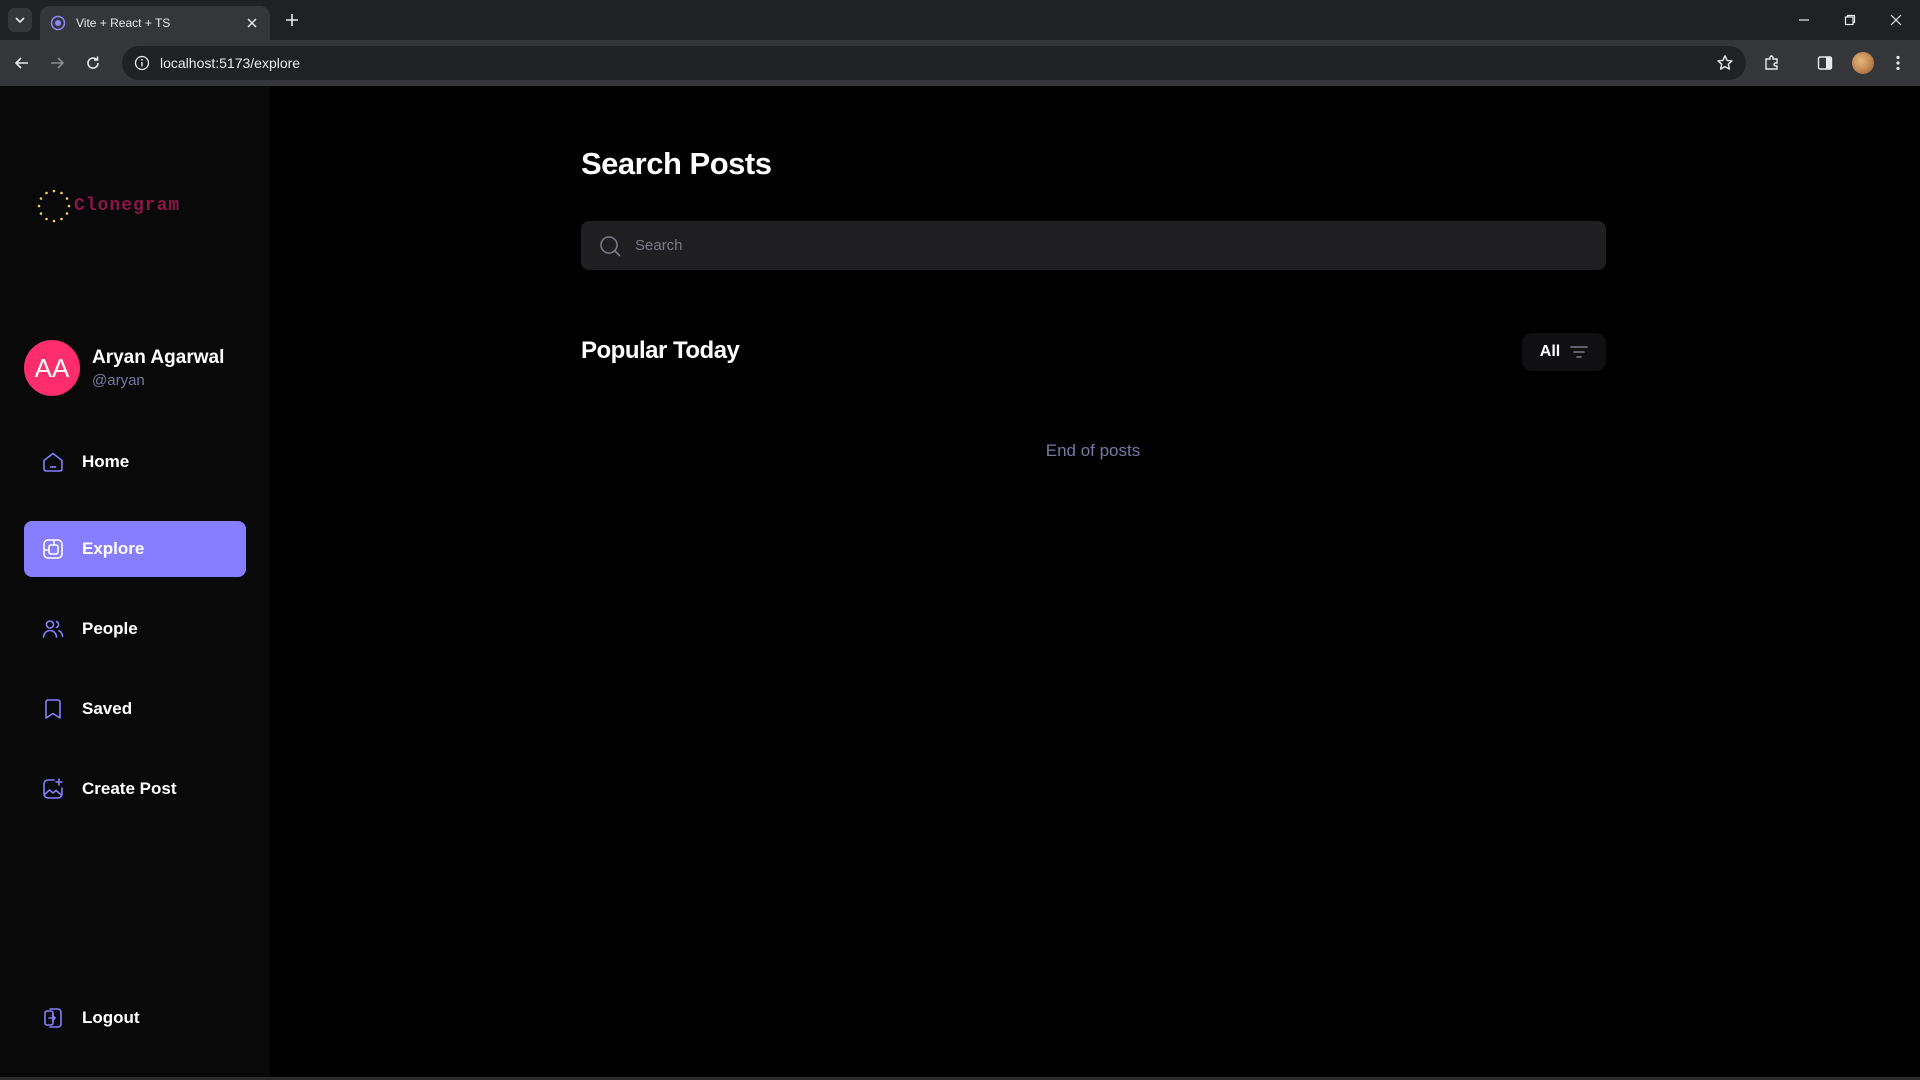  I want to click on browser-toolbar: localhost:5173/explore, so click(960, 63).